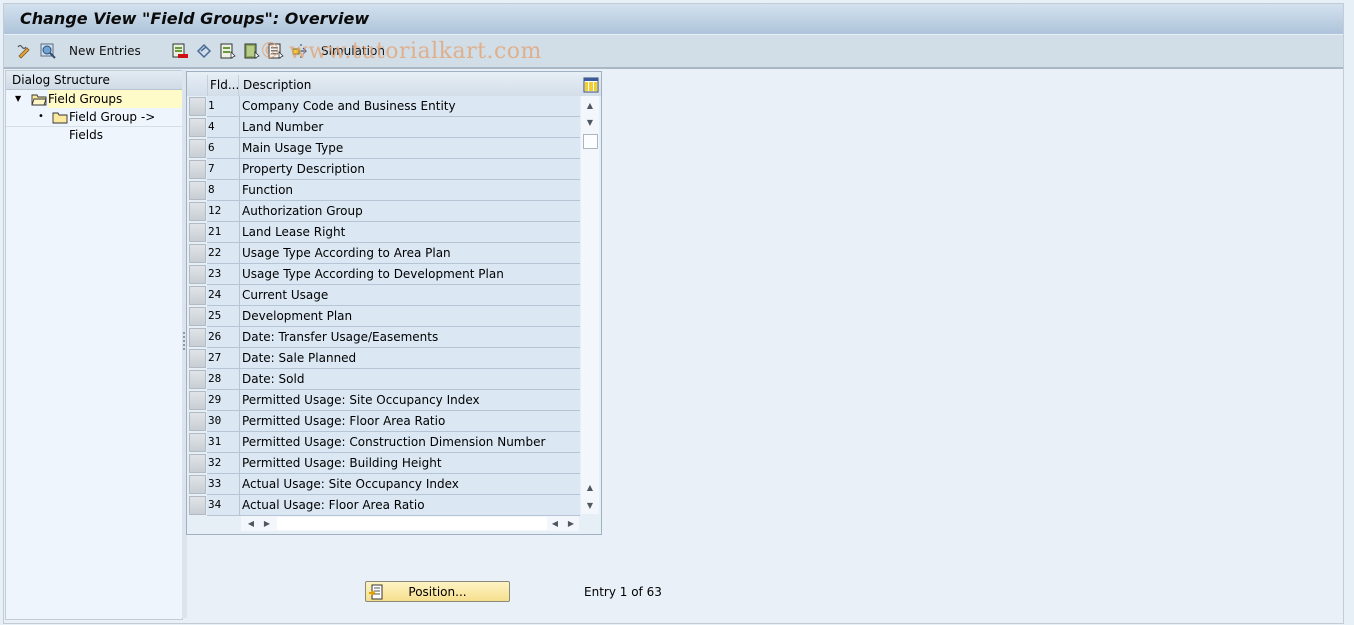 Image resolution: width=1354 pixels, height=625 pixels. I want to click on vertical-scrollbar: ▲ ▼ ▲ ▼, so click(590, 305).